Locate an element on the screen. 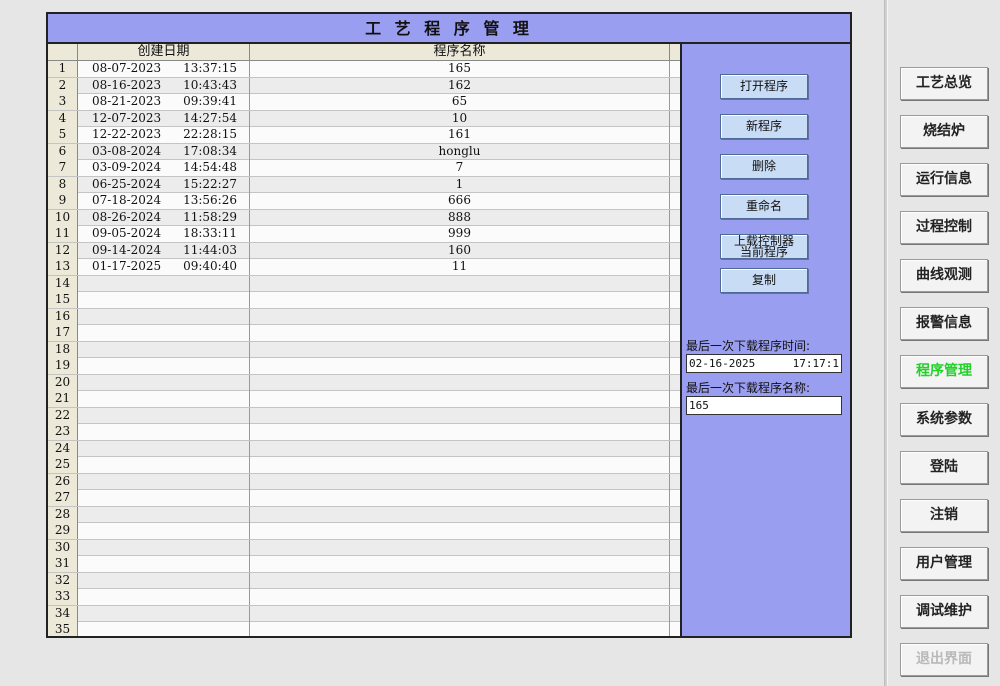 This screenshot has height=686, width=1000. table-row: 16 is located at coordinates (364, 316).